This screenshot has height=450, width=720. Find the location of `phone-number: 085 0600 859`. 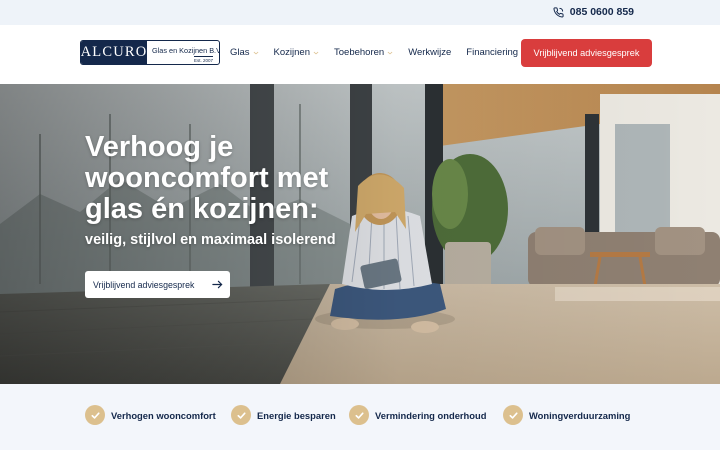

phone-number: 085 0600 859 is located at coordinates (601, 12).